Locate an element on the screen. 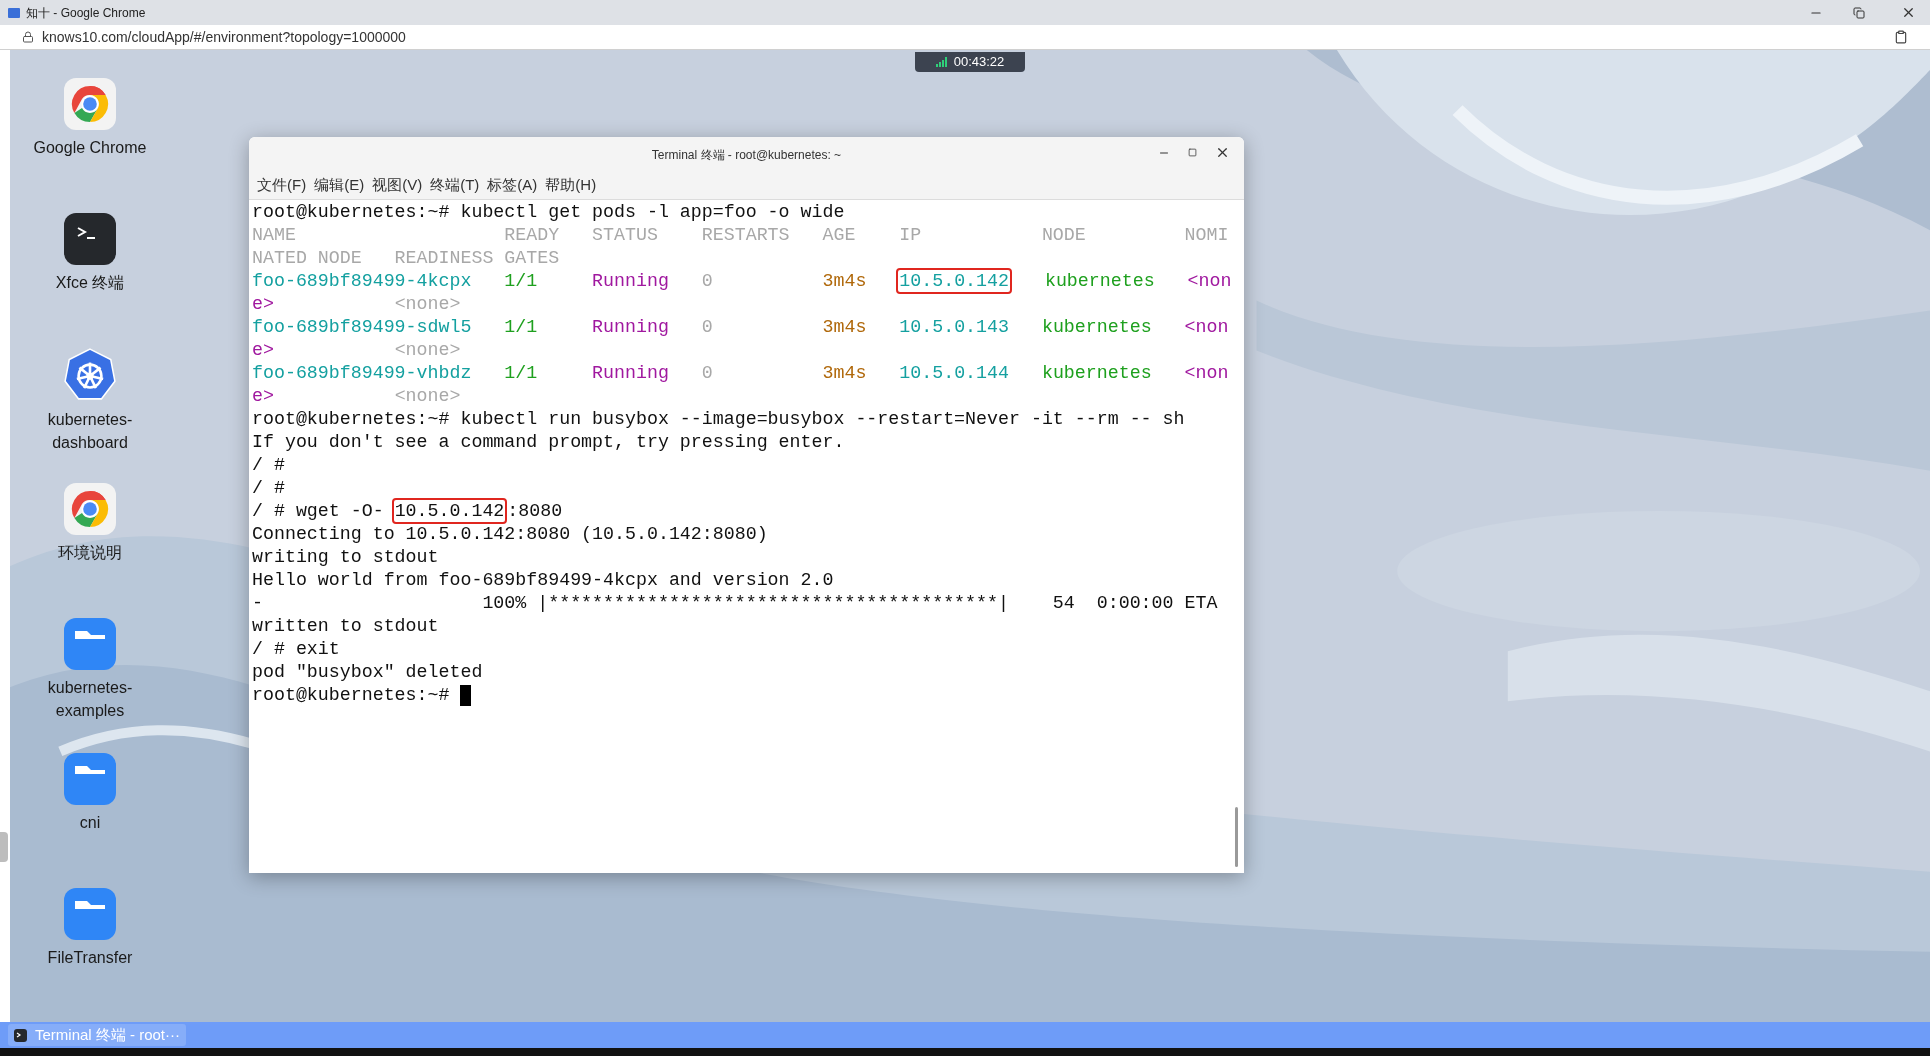 The width and height of the screenshot is (1930, 1056). desktop-icon-label: kubernetes-examples is located at coordinates (90, 699).